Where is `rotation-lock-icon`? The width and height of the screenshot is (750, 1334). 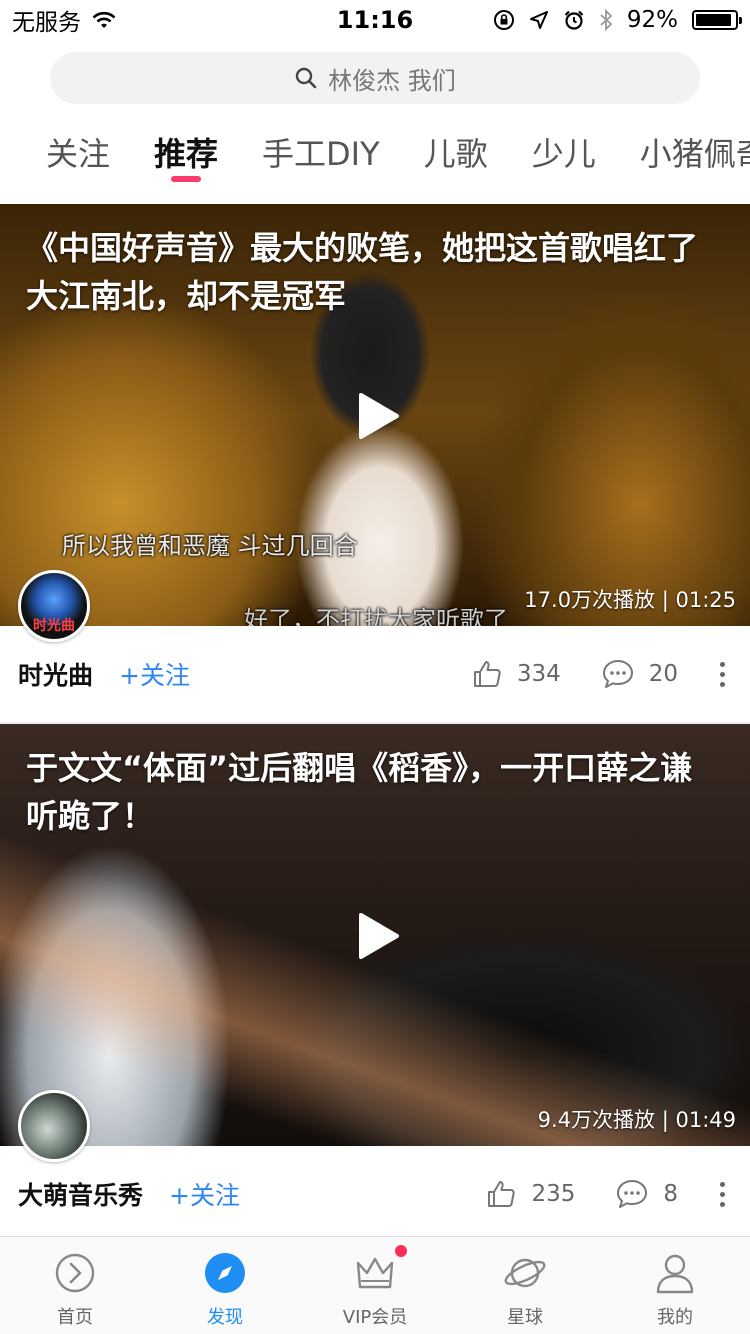
rotation-lock-icon is located at coordinates (503, 20).